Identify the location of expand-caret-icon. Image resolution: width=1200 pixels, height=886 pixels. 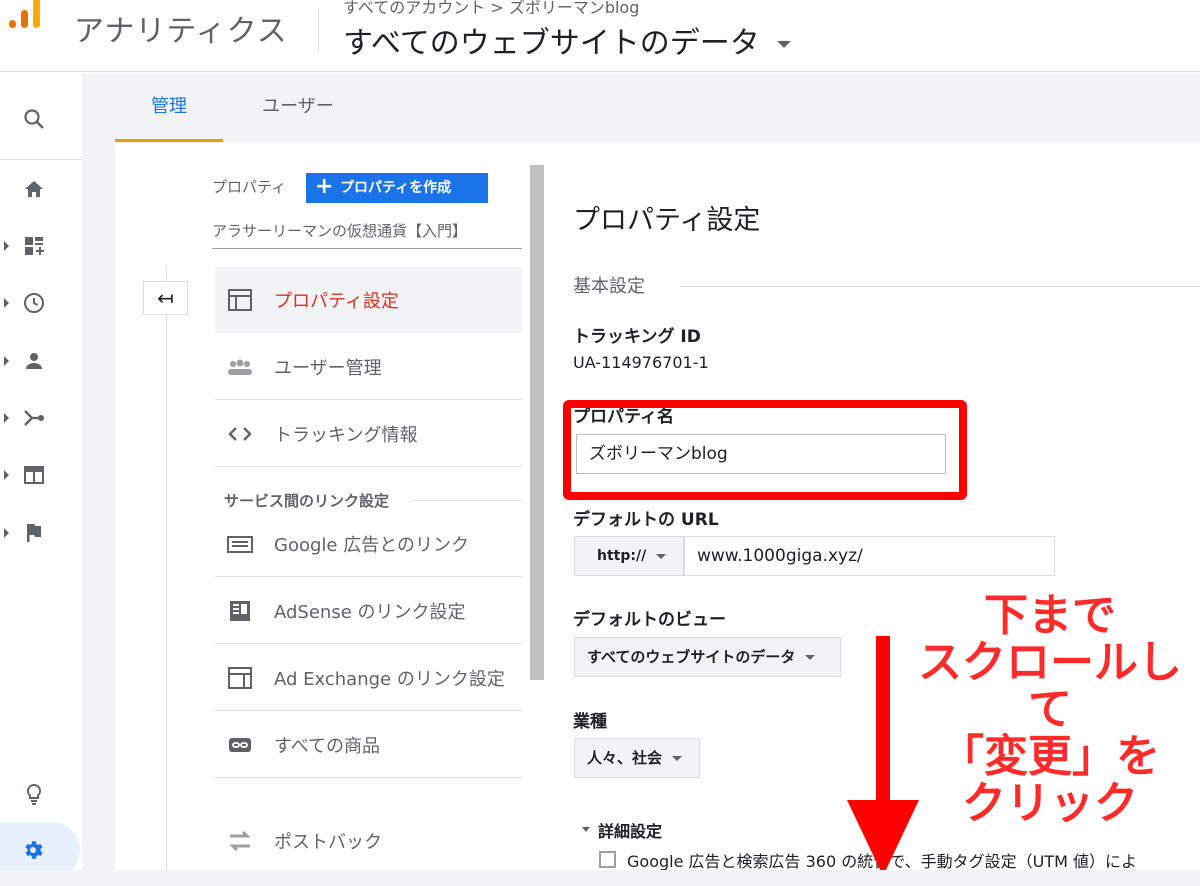
(586, 829).